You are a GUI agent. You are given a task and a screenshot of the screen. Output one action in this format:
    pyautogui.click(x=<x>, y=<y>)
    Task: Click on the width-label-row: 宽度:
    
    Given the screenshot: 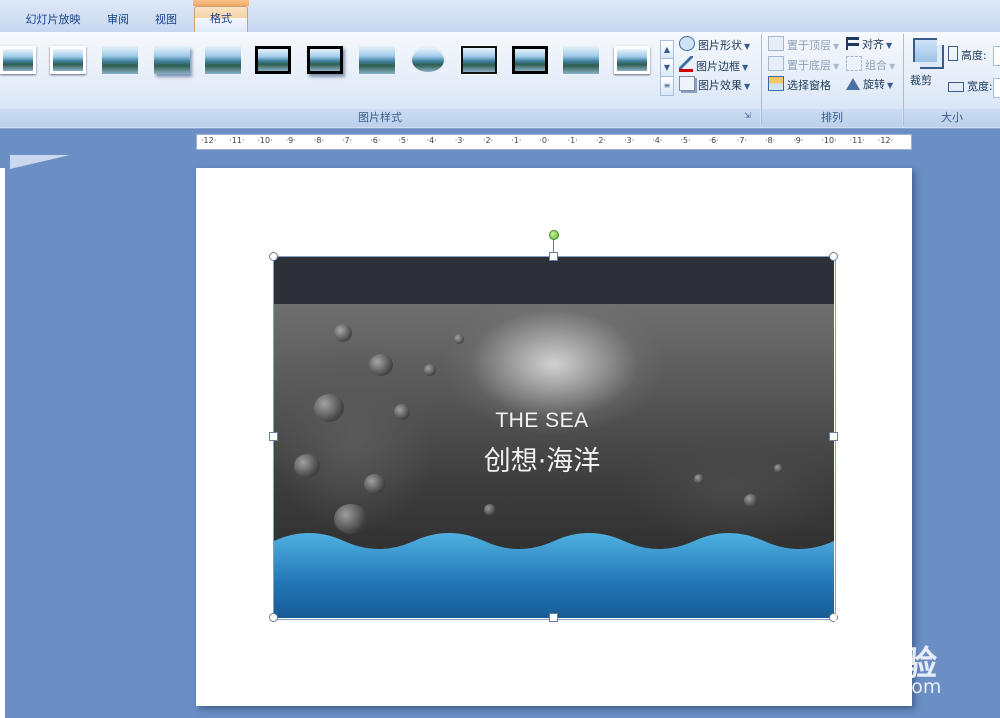 What is the action you would take?
    pyautogui.click(x=970, y=87)
    